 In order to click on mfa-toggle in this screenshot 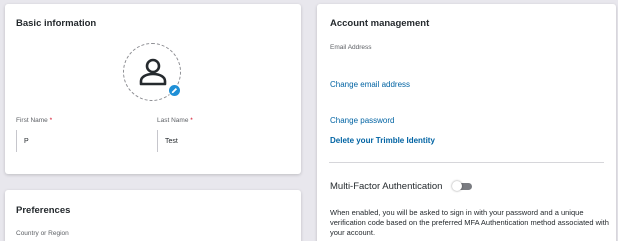, I will do `click(462, 186)`.